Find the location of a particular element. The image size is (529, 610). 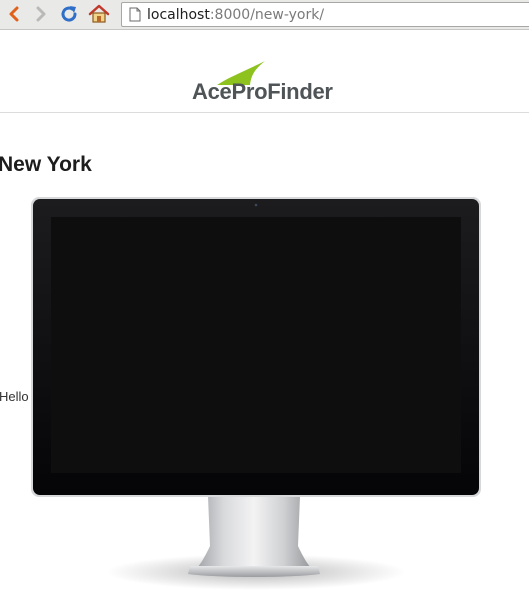

home-icon is located at coordinates (99, 13).